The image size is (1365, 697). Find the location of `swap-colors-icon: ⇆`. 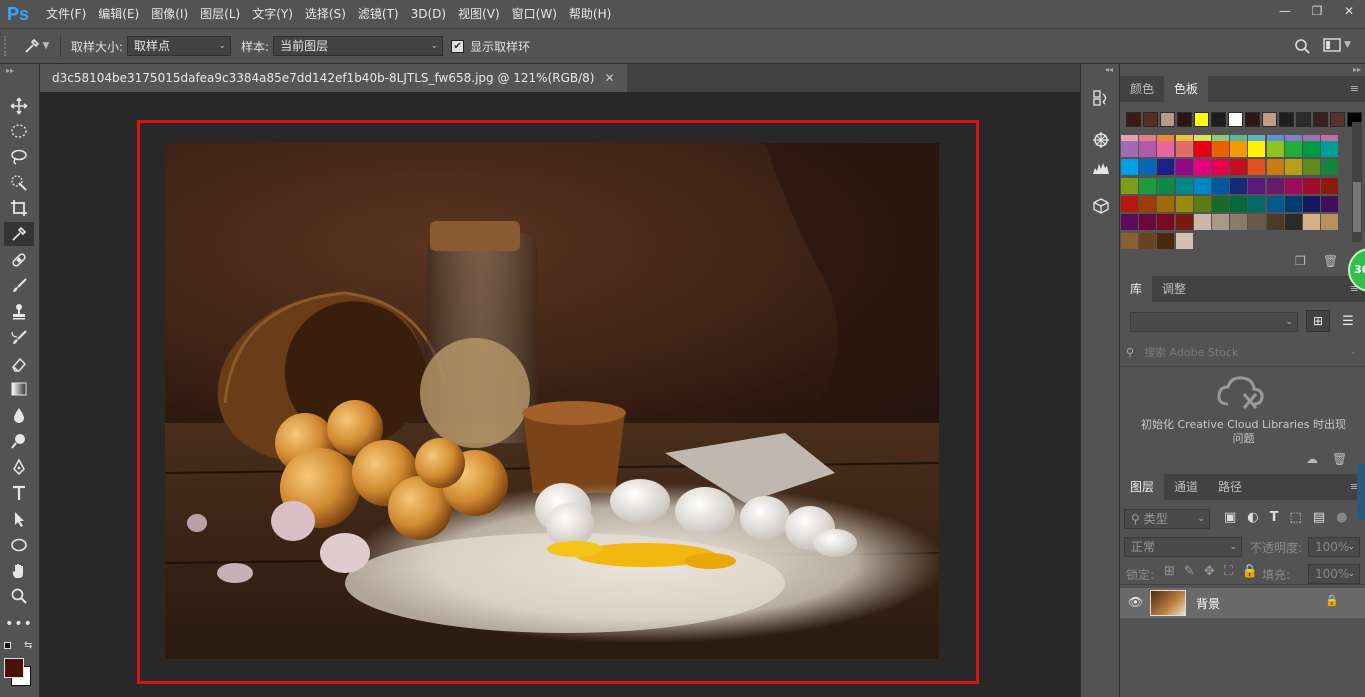

swap-colors-icon: ⇆ is located at coordinates (28, 645).